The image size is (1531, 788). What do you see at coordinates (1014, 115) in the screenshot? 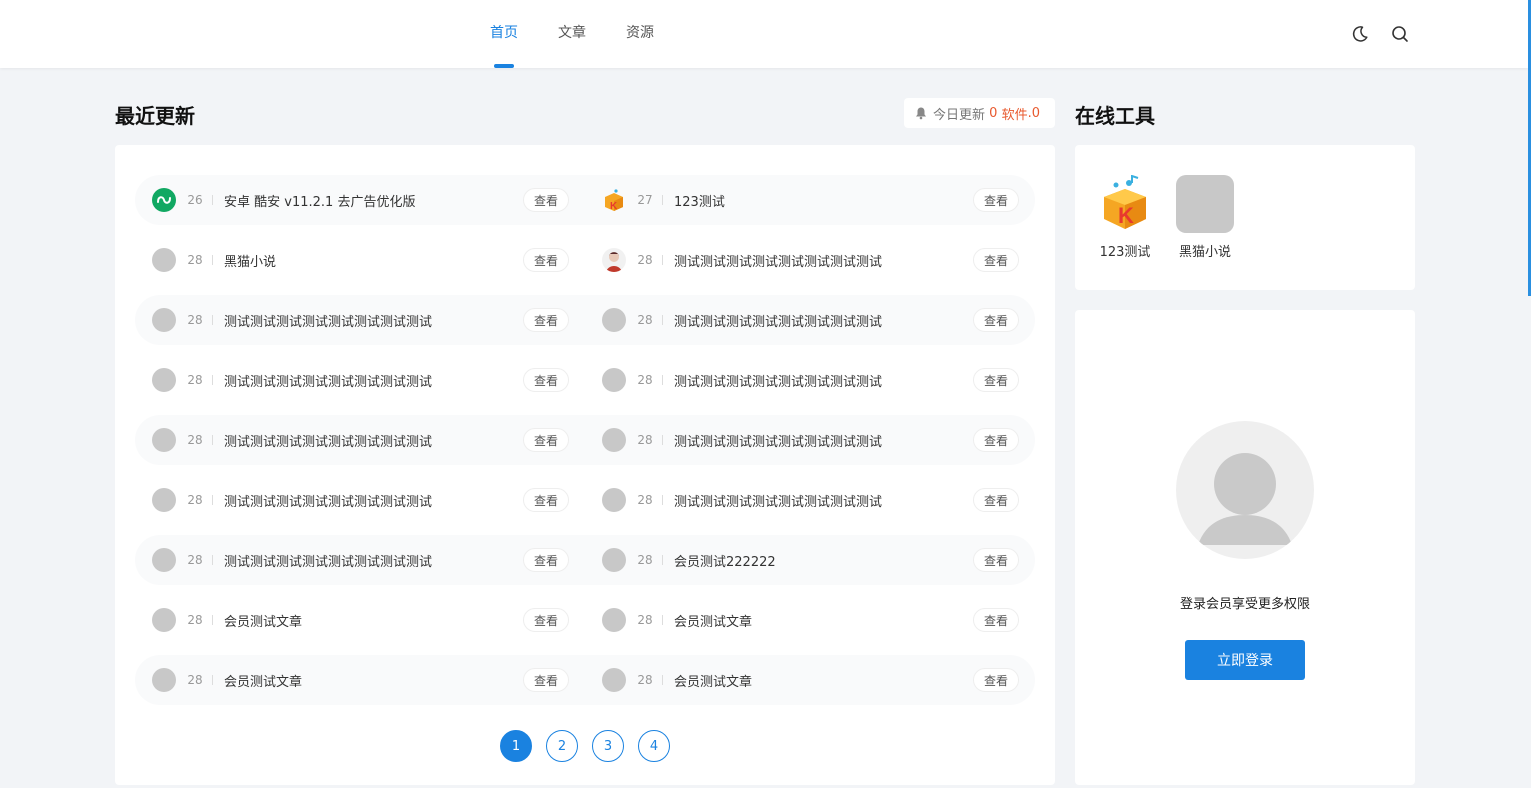
I see `software-label: 软件` at bounding box center [1014, 115].